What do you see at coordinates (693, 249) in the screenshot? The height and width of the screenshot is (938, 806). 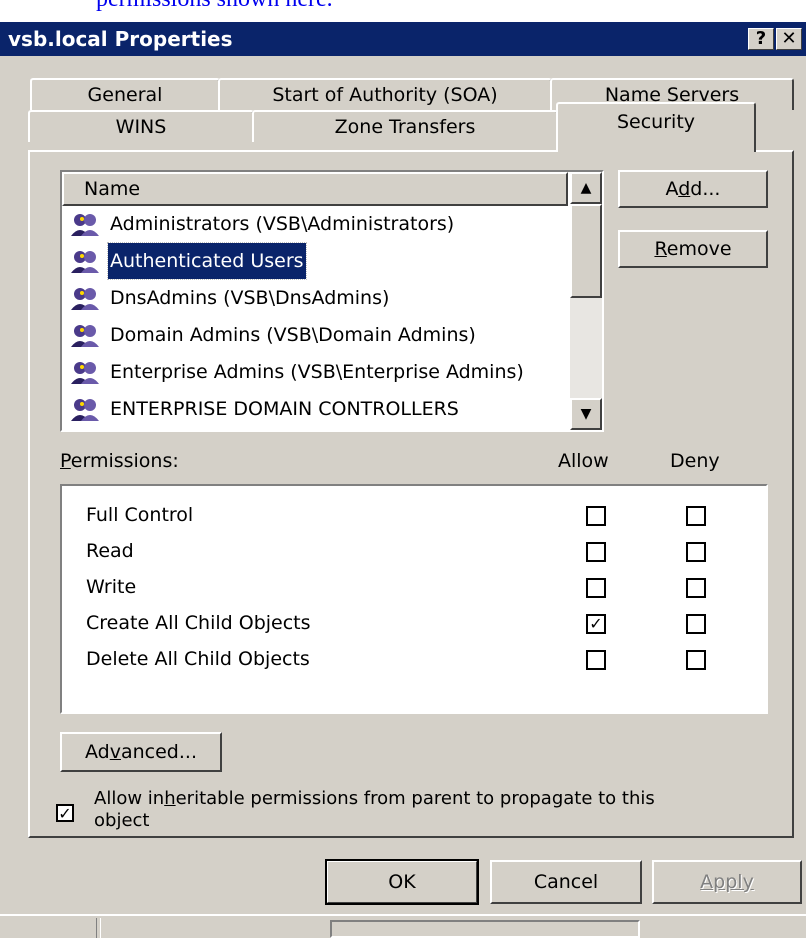 I see `remove-button: Remove` at bounding box center [693, 249].